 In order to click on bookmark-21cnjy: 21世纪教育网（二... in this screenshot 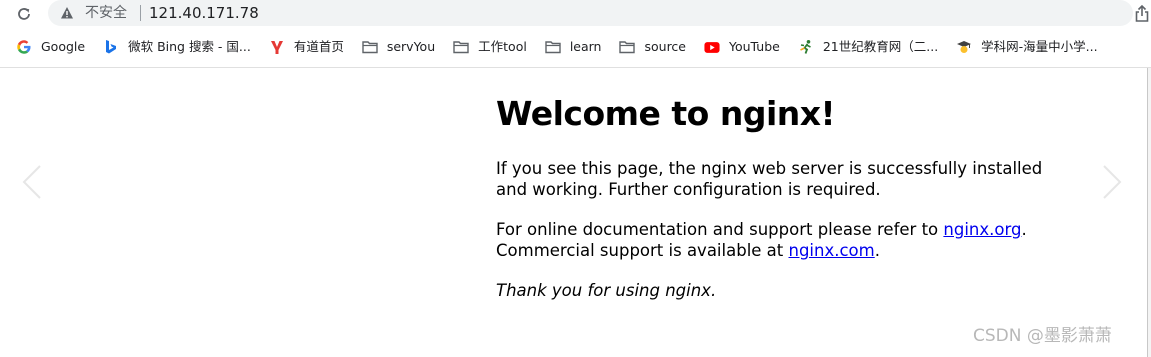, I will do `click(872, 47)`.